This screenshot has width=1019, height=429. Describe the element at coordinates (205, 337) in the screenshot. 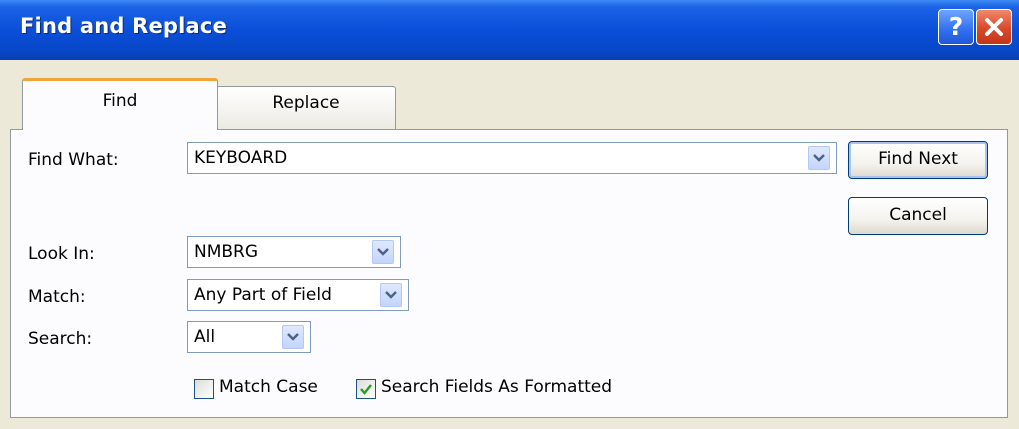

I see `search-value: All` at that location.